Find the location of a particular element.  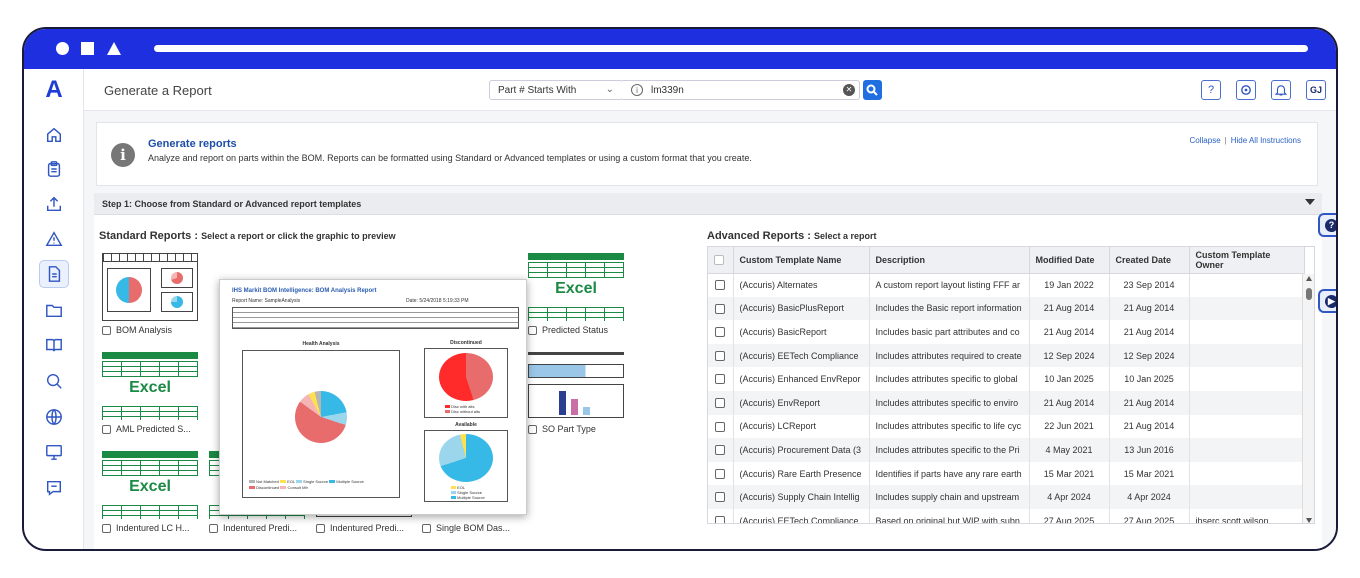

column-header-description: Description is located at coordinates (949, 260).